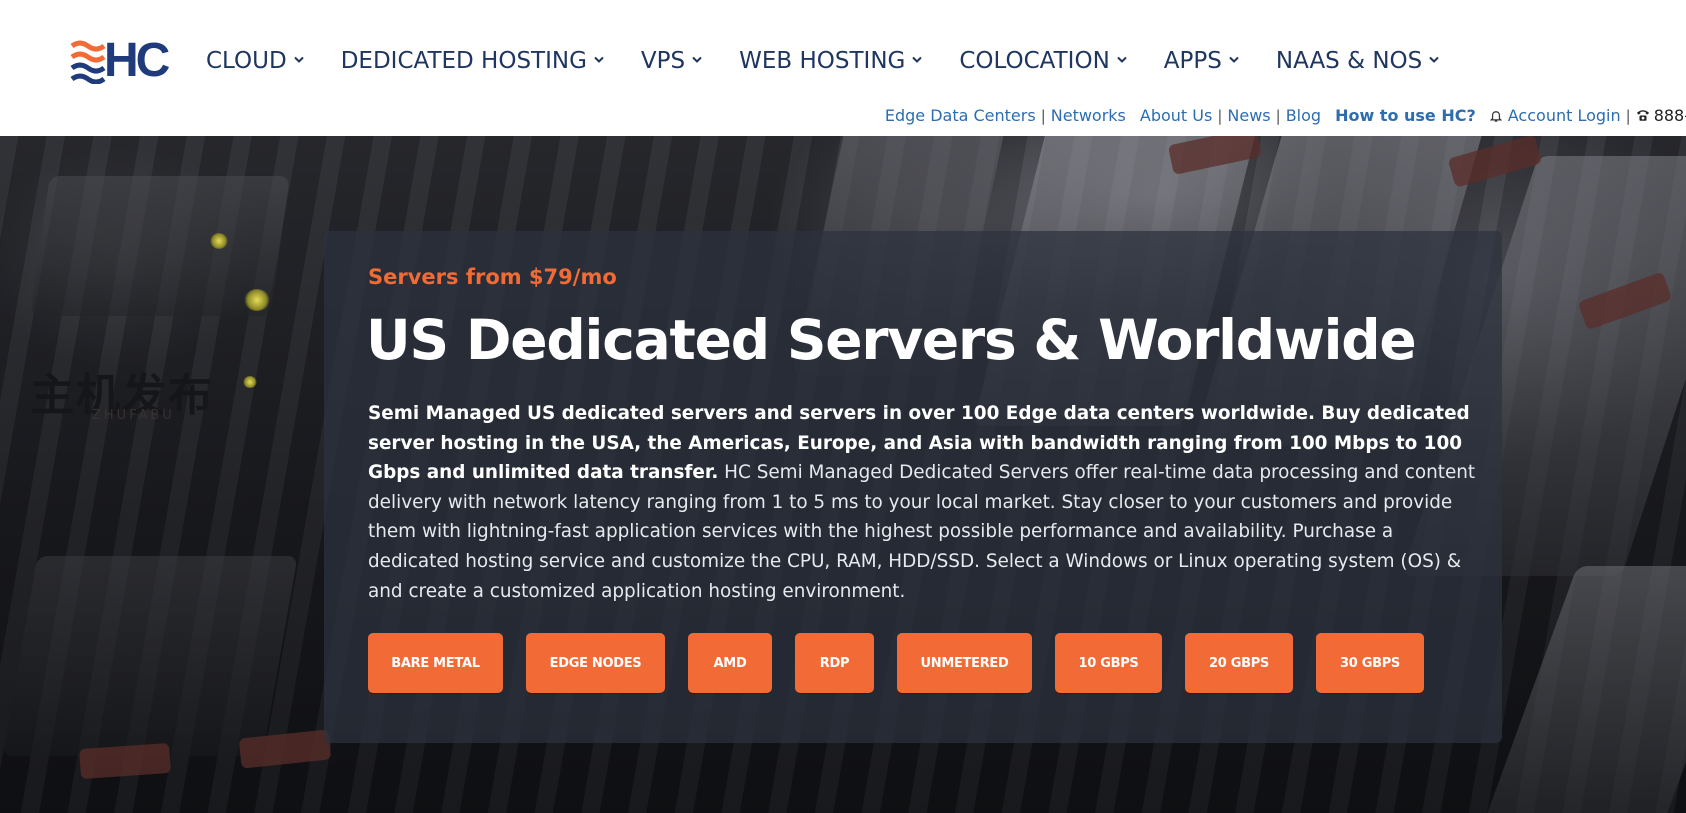 The width and height of the screenshot is (1686, 813). I want to click on watermark: 主机发布 ZHUFABU, so click(135, 409).